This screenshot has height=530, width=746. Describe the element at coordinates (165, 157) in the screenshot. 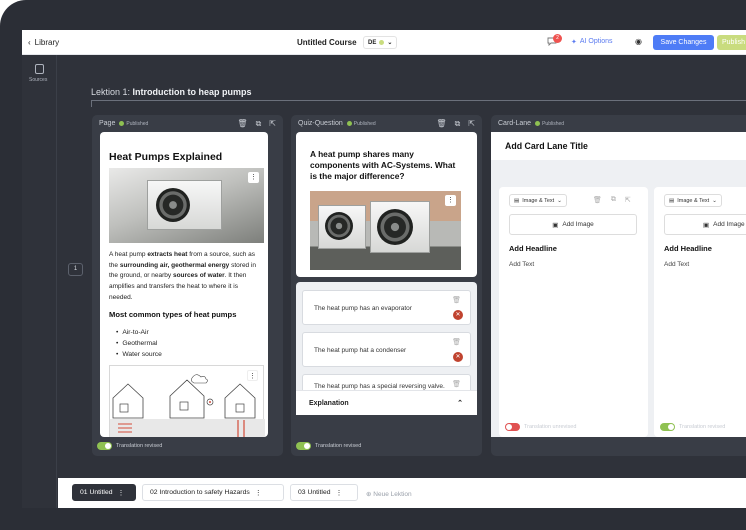

I see `page-heading: Heat Pumps Explained` at that location.